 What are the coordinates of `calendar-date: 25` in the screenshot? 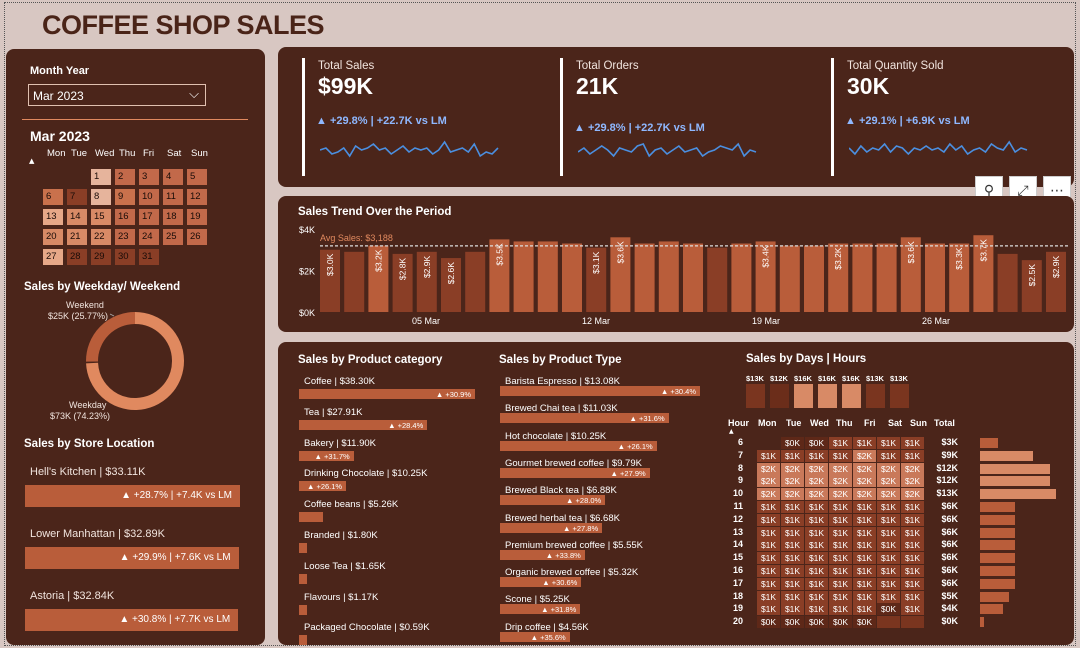 It's located at (173, 237).